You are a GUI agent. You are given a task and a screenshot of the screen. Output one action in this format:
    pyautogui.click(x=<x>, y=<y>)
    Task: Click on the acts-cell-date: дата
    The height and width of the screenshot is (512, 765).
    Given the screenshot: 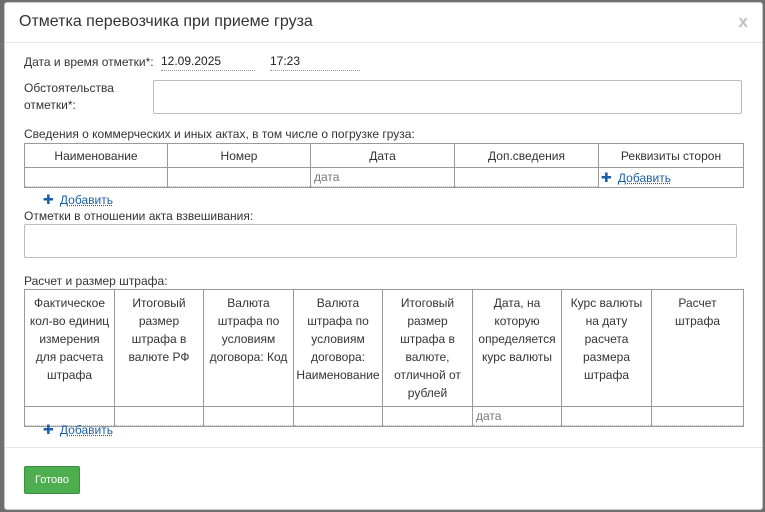 What is the action you would take?
    pyautogui.click(x=382, y=177)
    